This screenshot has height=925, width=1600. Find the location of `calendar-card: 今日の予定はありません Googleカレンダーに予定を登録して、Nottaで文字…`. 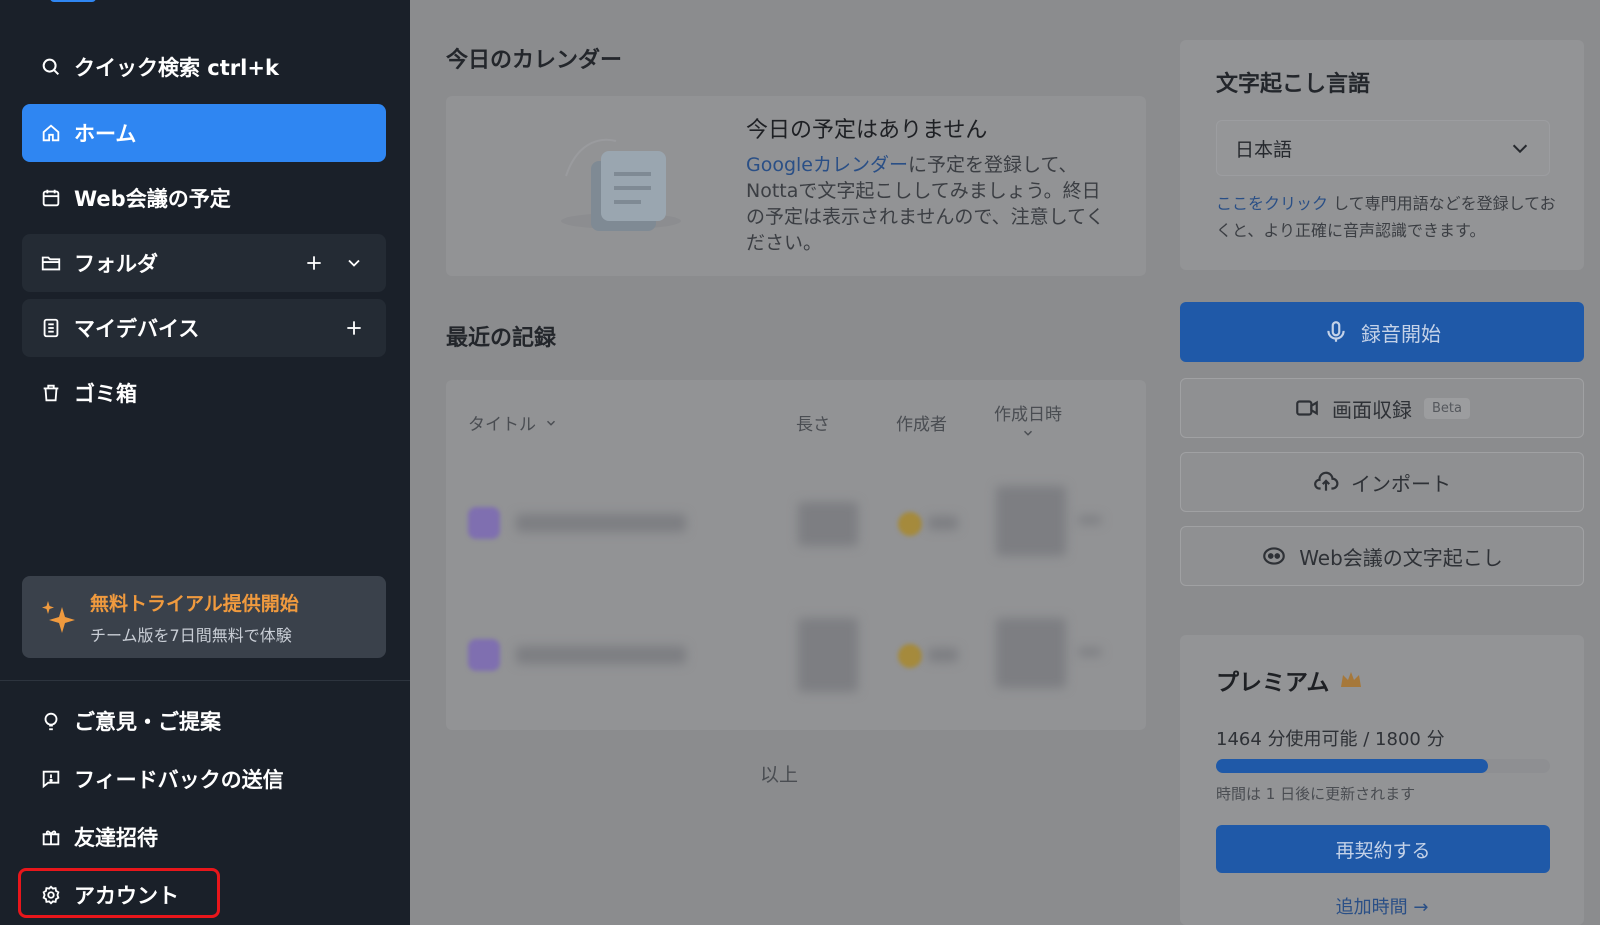

calendar-card: 今日の予定はありません Googleカレンダーに予定を登録して、Nottaで文字… is located at coordinates (796, 186).